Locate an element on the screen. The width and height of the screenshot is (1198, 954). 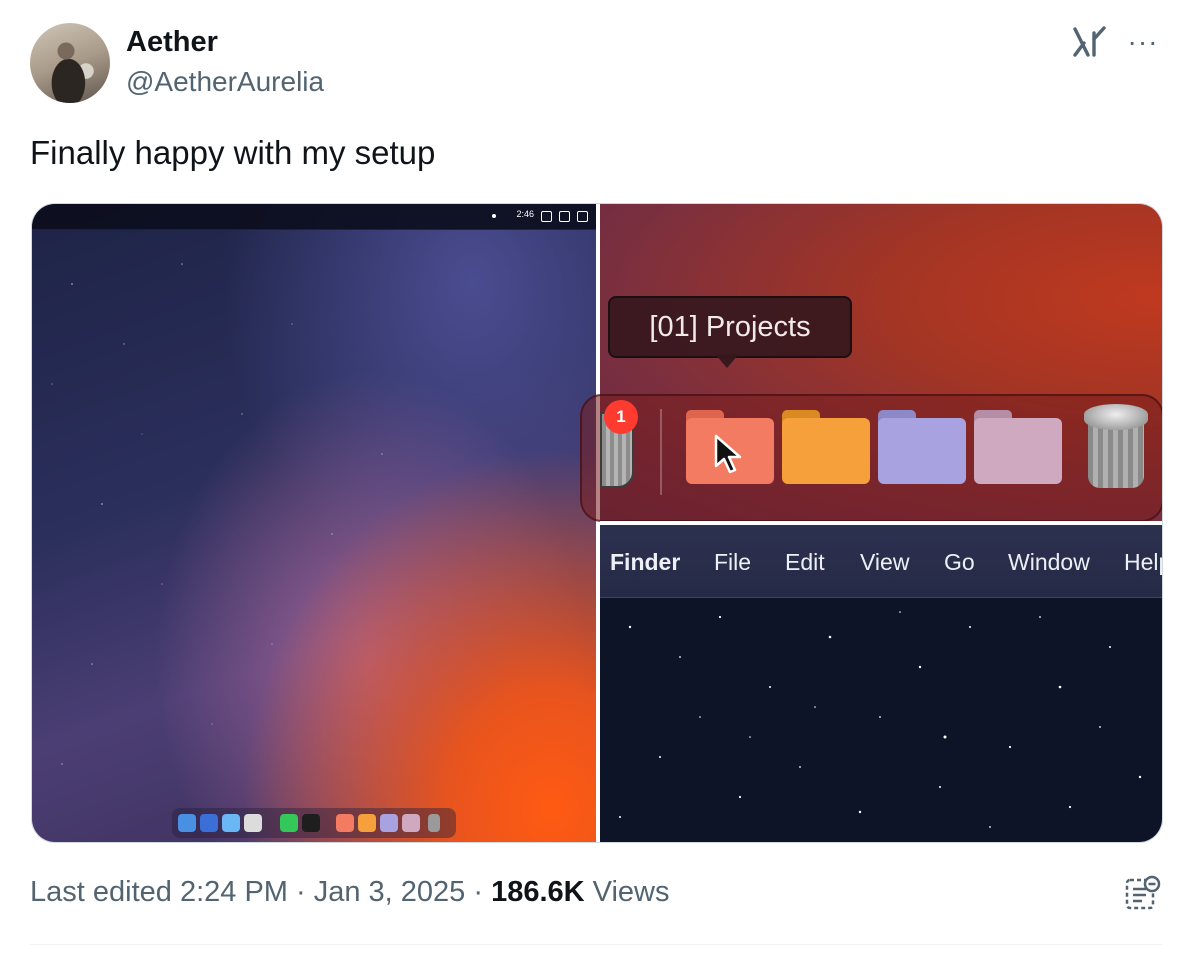
notes-icon is located at coordinates (253, 823).